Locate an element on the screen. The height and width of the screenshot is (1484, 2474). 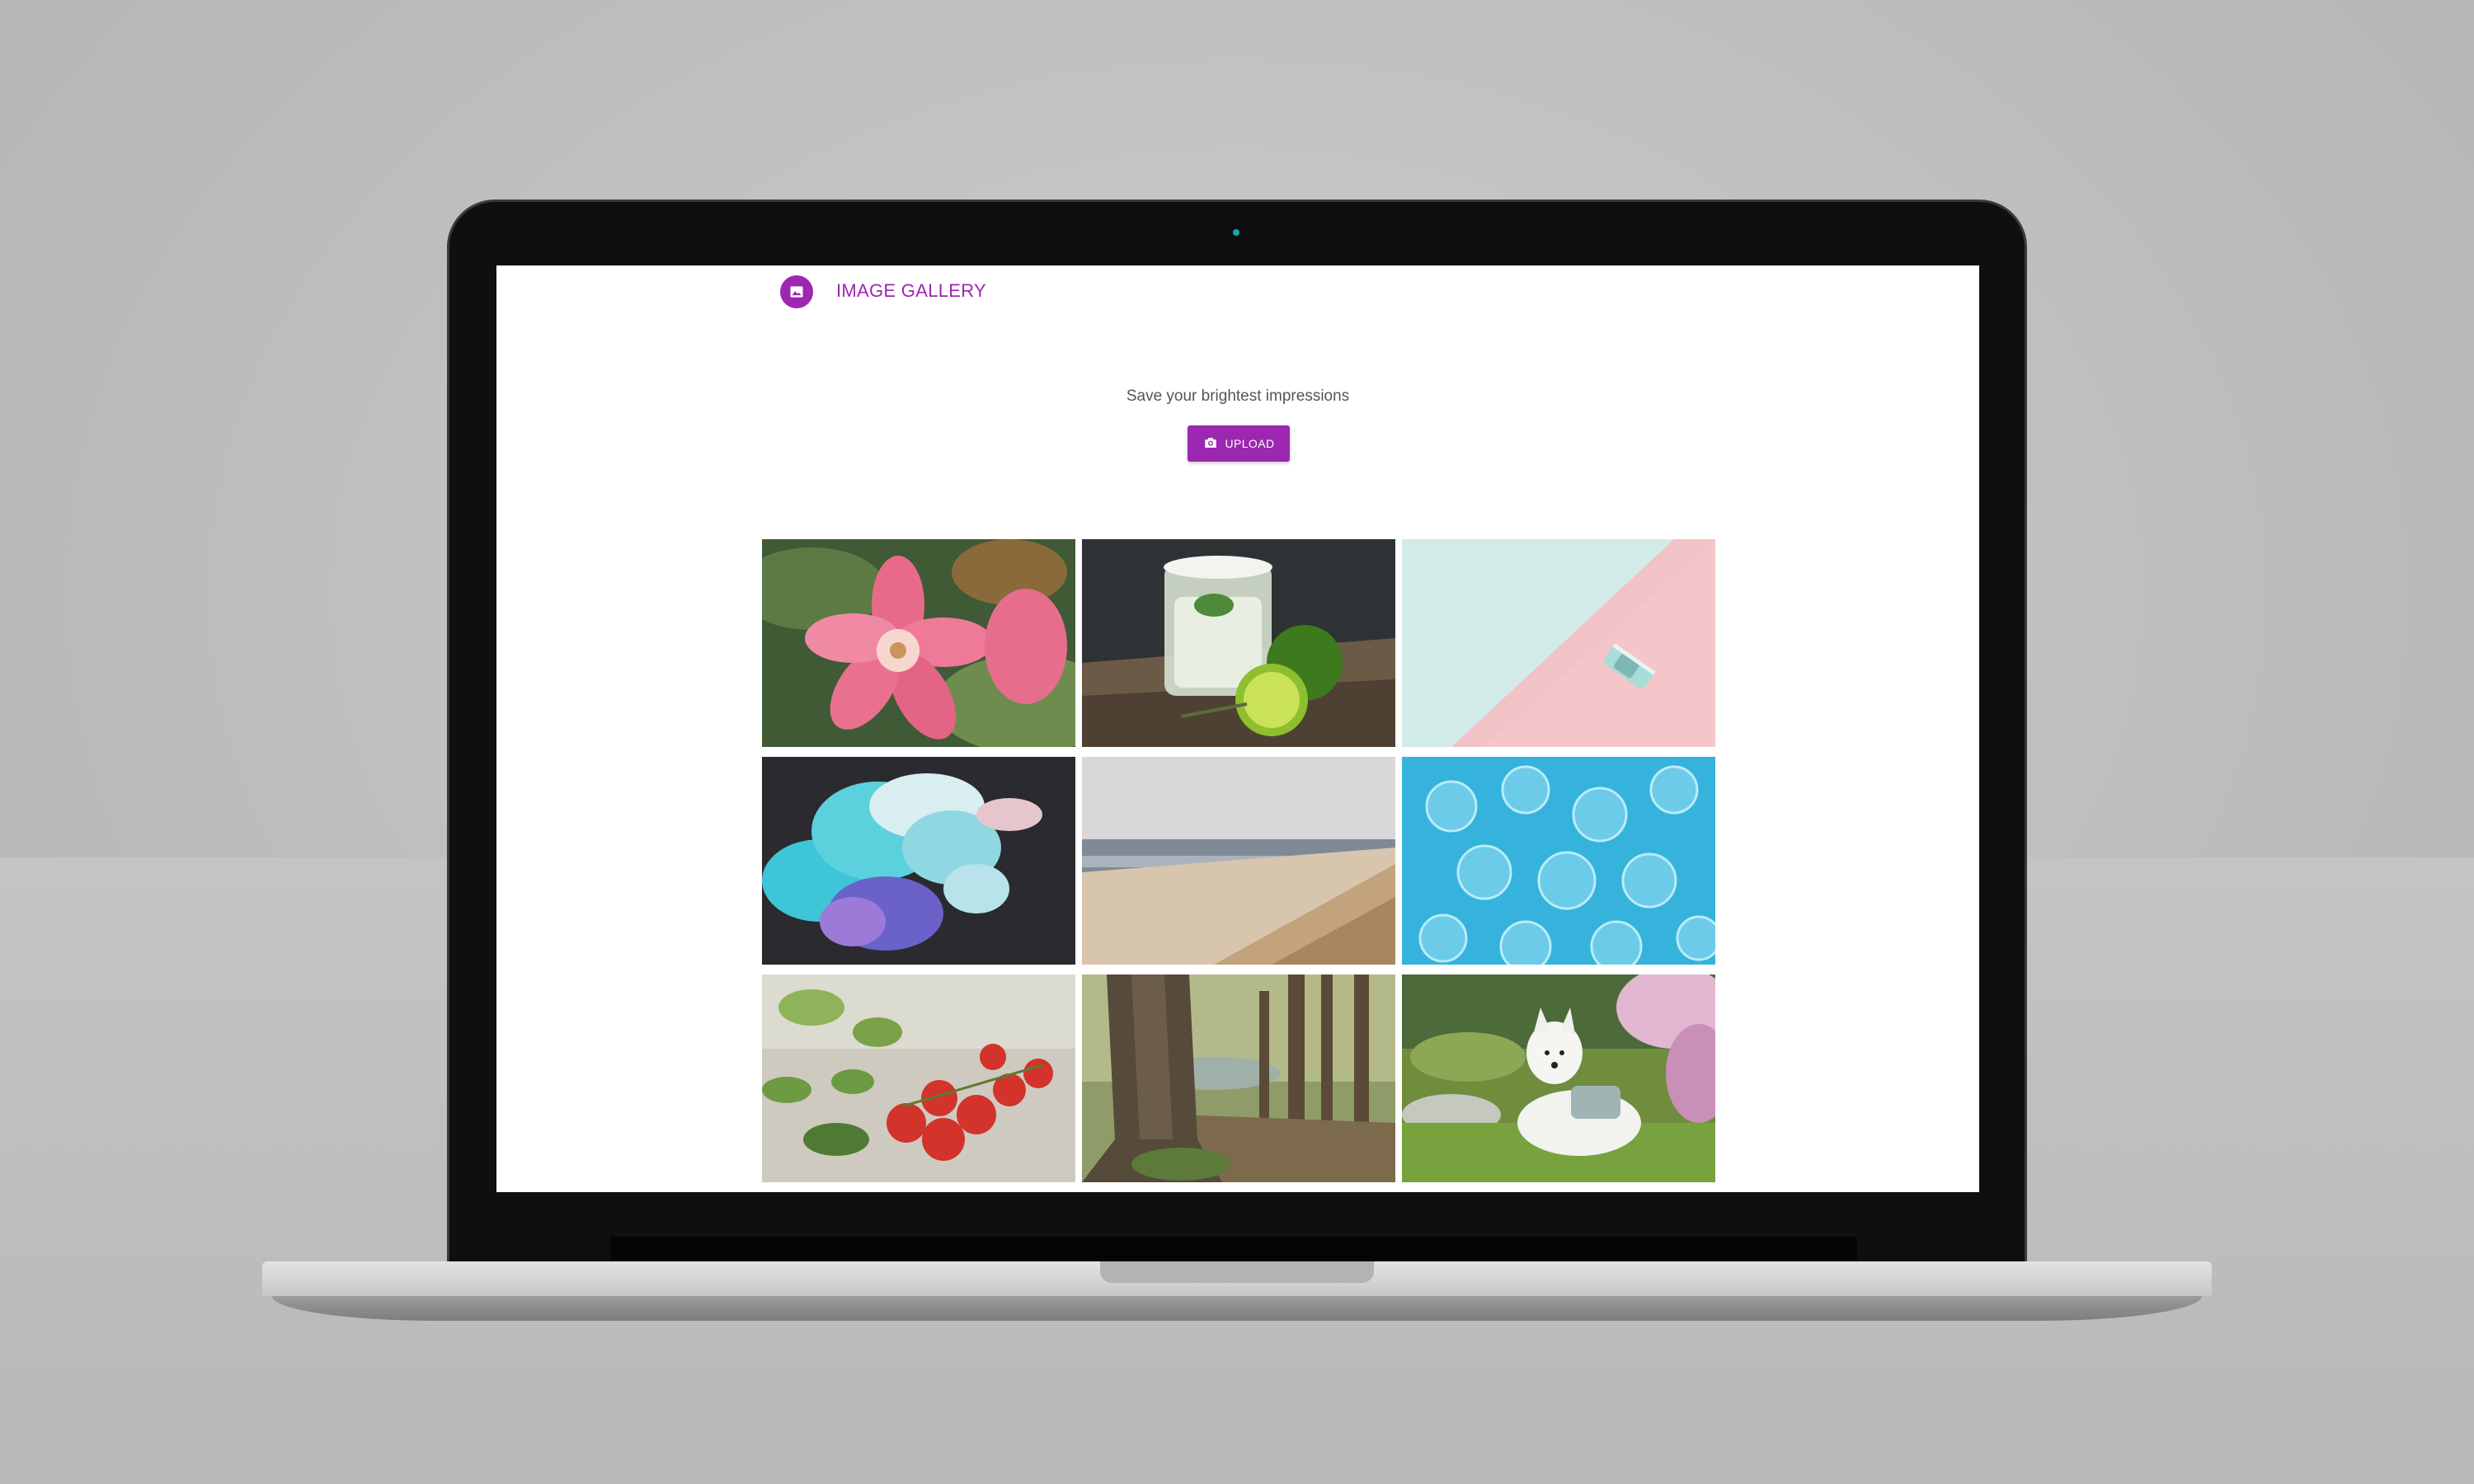
gallery-image-dog is located at coordinates (1558, 1078).